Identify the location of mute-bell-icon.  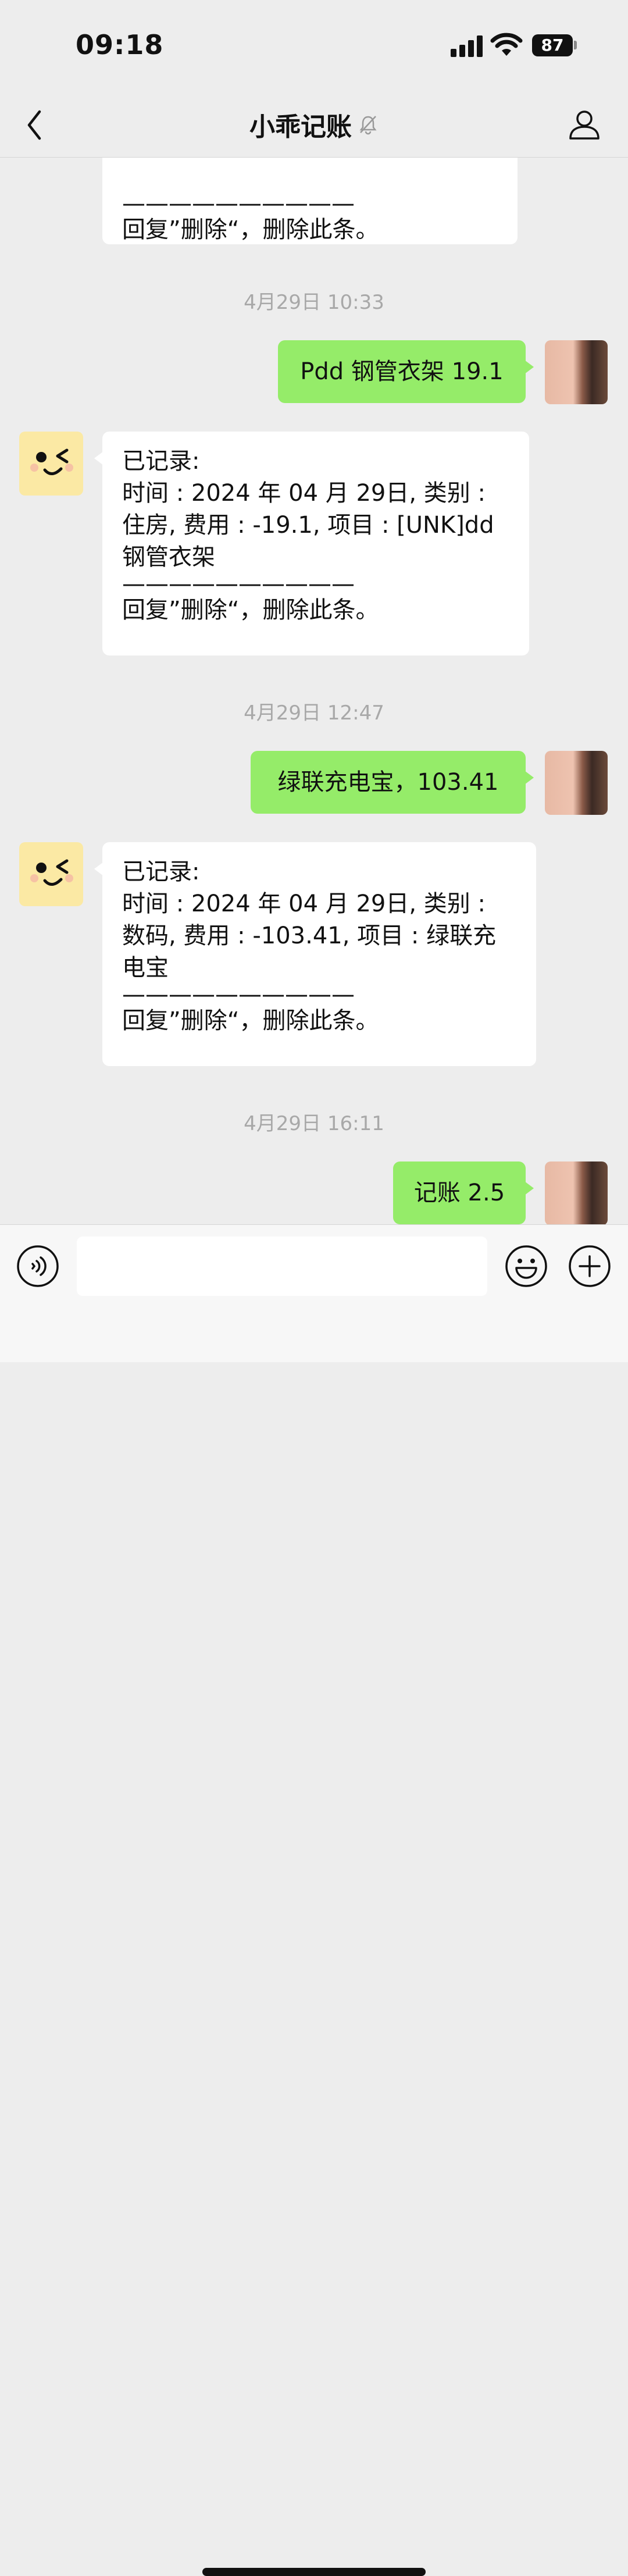
(368, 125).